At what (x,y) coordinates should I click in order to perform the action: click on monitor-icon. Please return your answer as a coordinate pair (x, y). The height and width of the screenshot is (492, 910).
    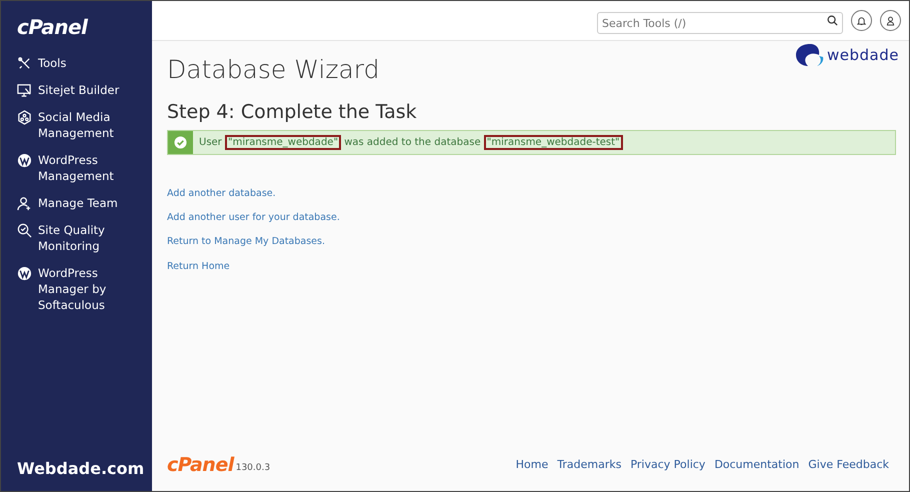
    Looking at the image, I should click on (24, 90).